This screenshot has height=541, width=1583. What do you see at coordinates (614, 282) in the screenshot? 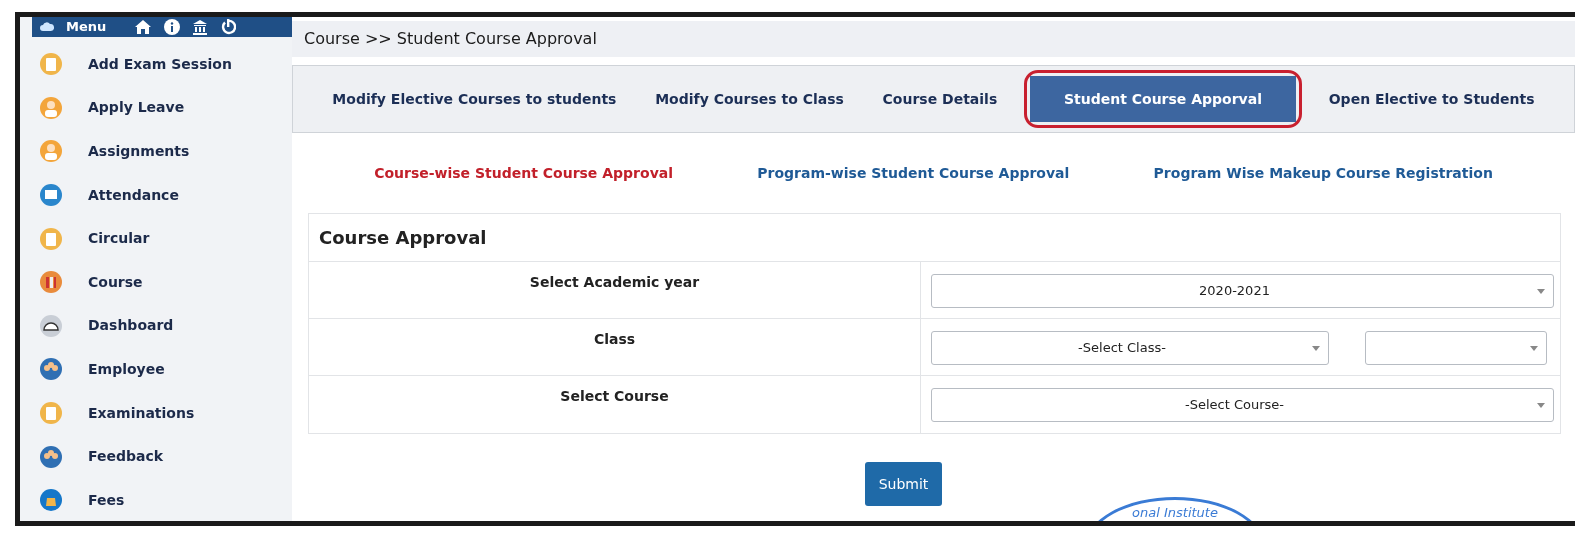
I see `field-label: Select Academic year` at bounding box center [614, 282].